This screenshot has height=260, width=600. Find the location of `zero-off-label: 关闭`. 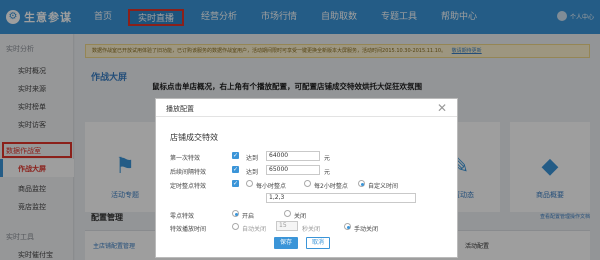

zero-off-label: 关闭 is located at coordinates (300, 216).